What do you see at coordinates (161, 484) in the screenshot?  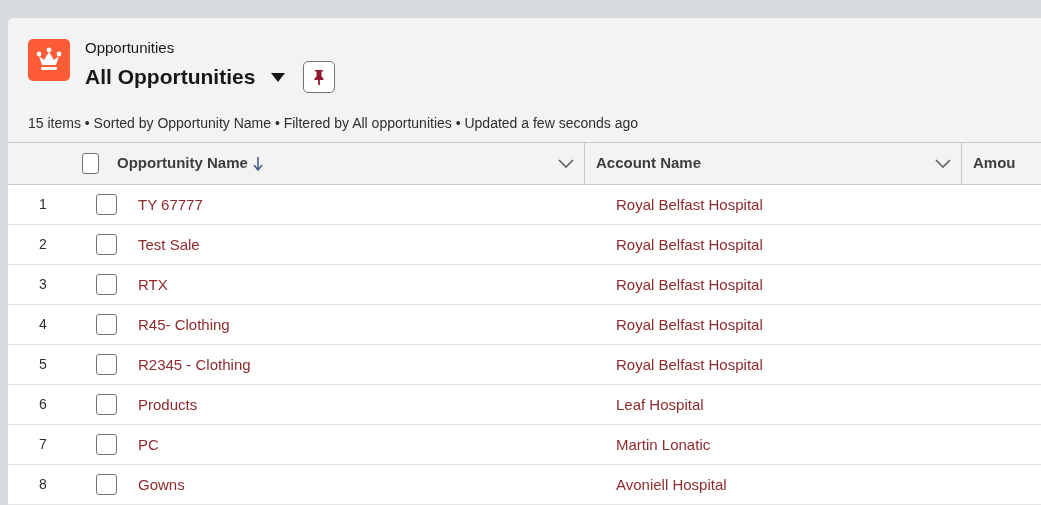 I see `opportunity-link: Gowns` at bounding box center [161, 484].